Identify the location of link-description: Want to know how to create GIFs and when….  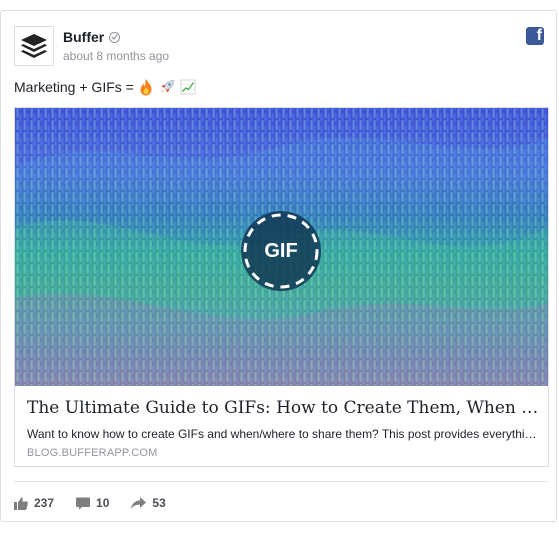
(283, 434).